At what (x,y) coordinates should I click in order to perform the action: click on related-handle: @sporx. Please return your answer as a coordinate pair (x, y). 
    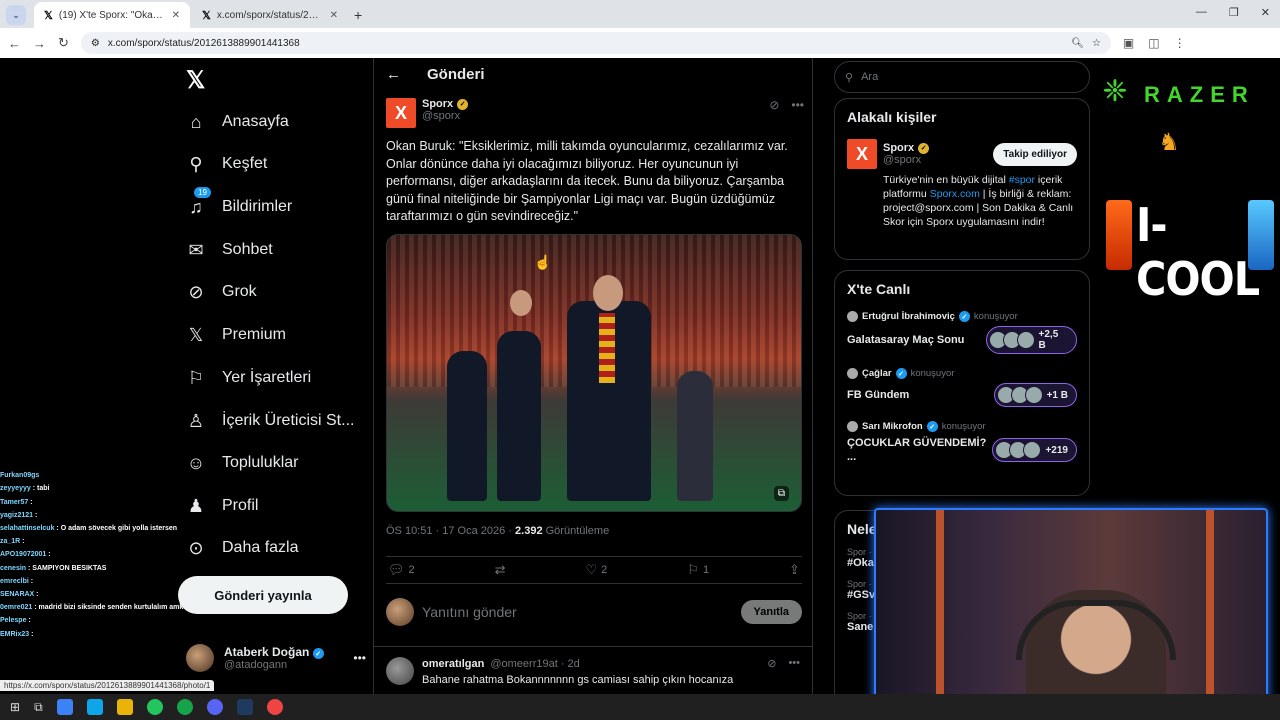
    Looking at the image, I should click on (902, 160).